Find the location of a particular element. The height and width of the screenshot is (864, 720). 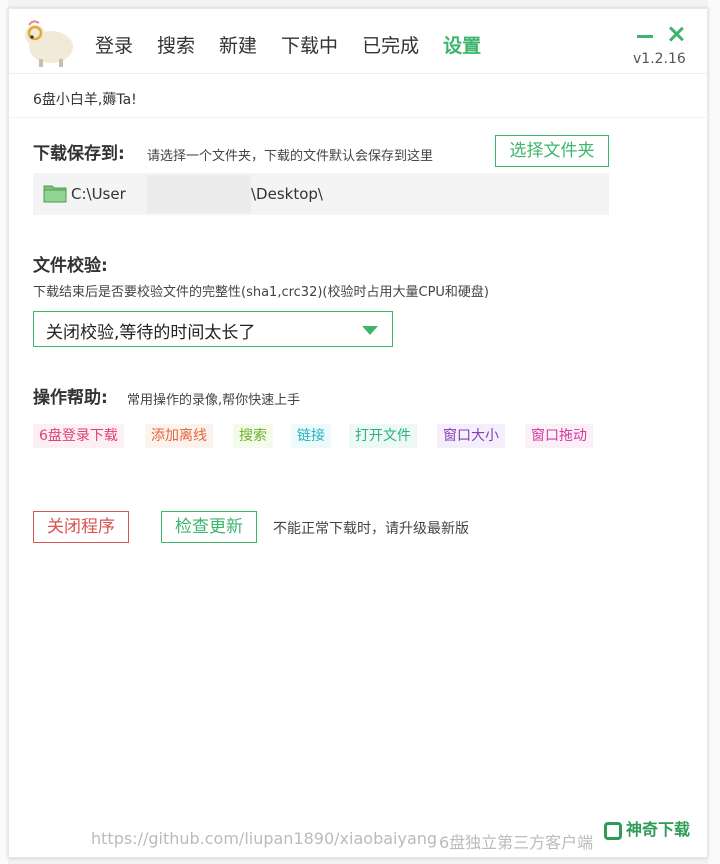

close-icon is located at coordinates (676, 34).